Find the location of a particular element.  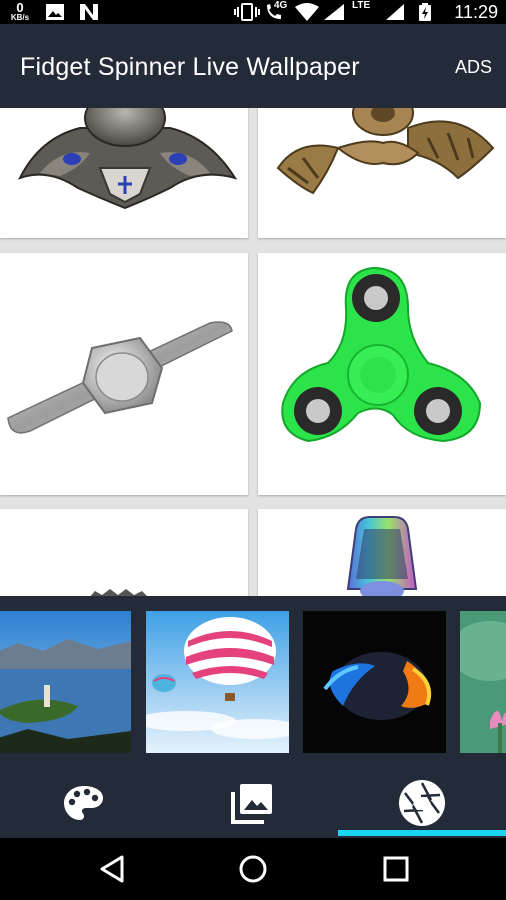

home-icon is located at coordinates (253, 869).